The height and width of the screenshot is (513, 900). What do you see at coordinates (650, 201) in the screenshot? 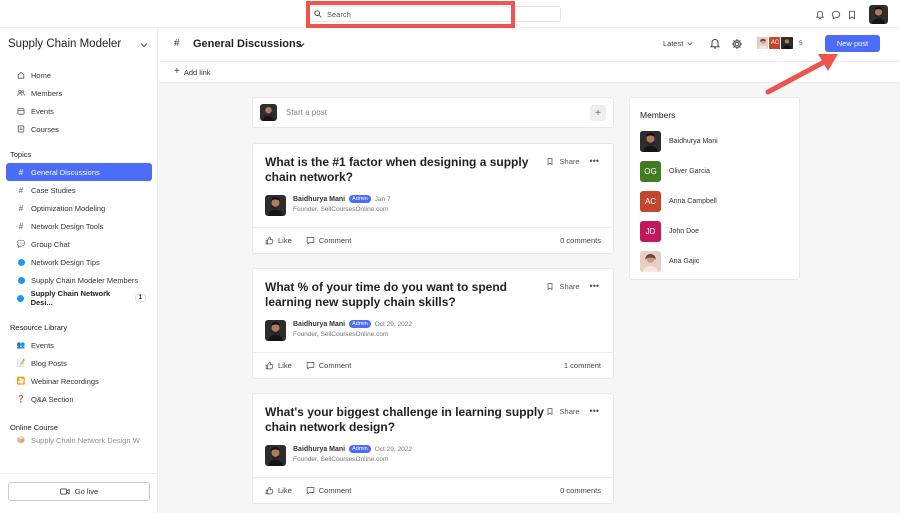
I see `avatar: AC` at bounding box center [650, 201].